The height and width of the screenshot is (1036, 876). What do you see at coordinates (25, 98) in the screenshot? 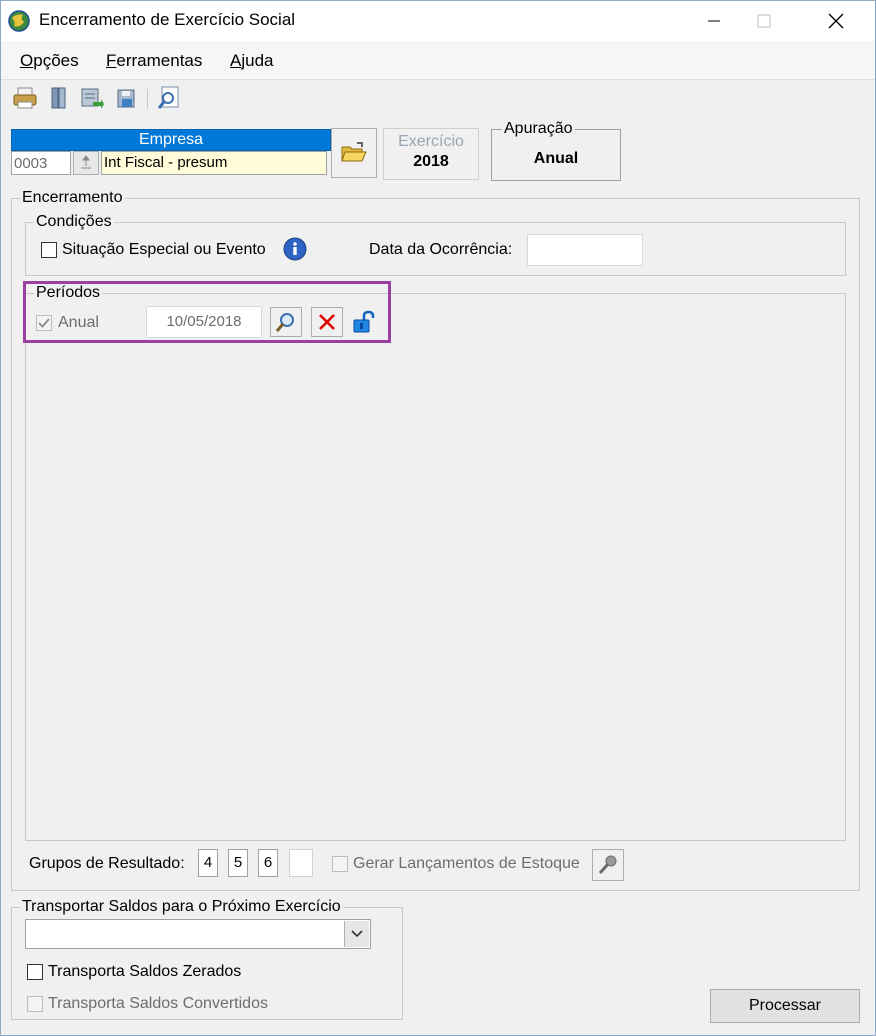
I see `printer-icon` at bounding box center [25, 98].